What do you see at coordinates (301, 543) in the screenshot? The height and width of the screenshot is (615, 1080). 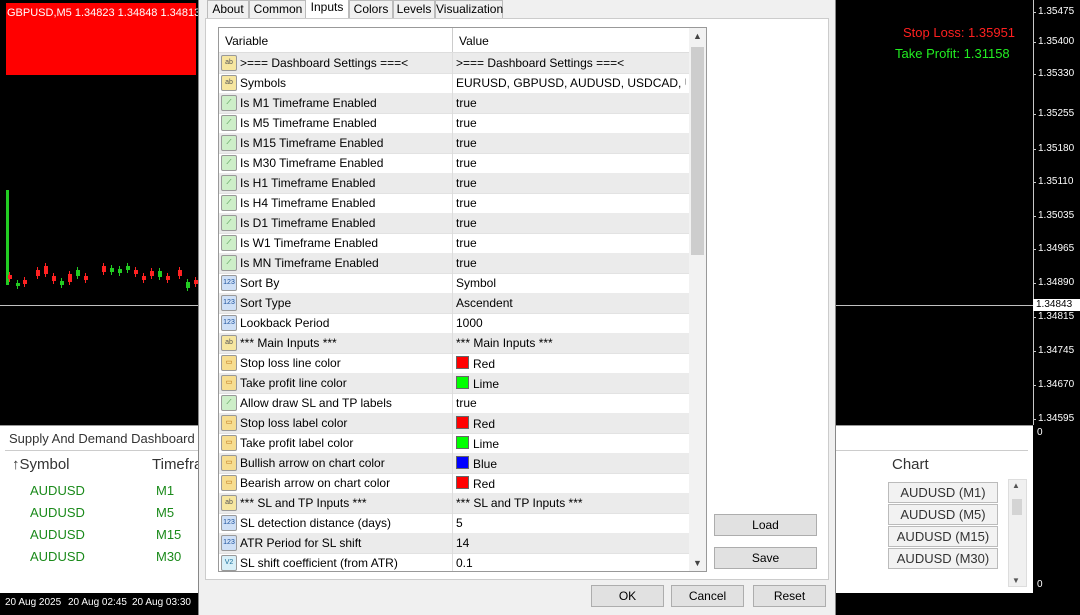 I see `input-variable-name: ATR Period for SL shift` at bounding box center [301, 543].